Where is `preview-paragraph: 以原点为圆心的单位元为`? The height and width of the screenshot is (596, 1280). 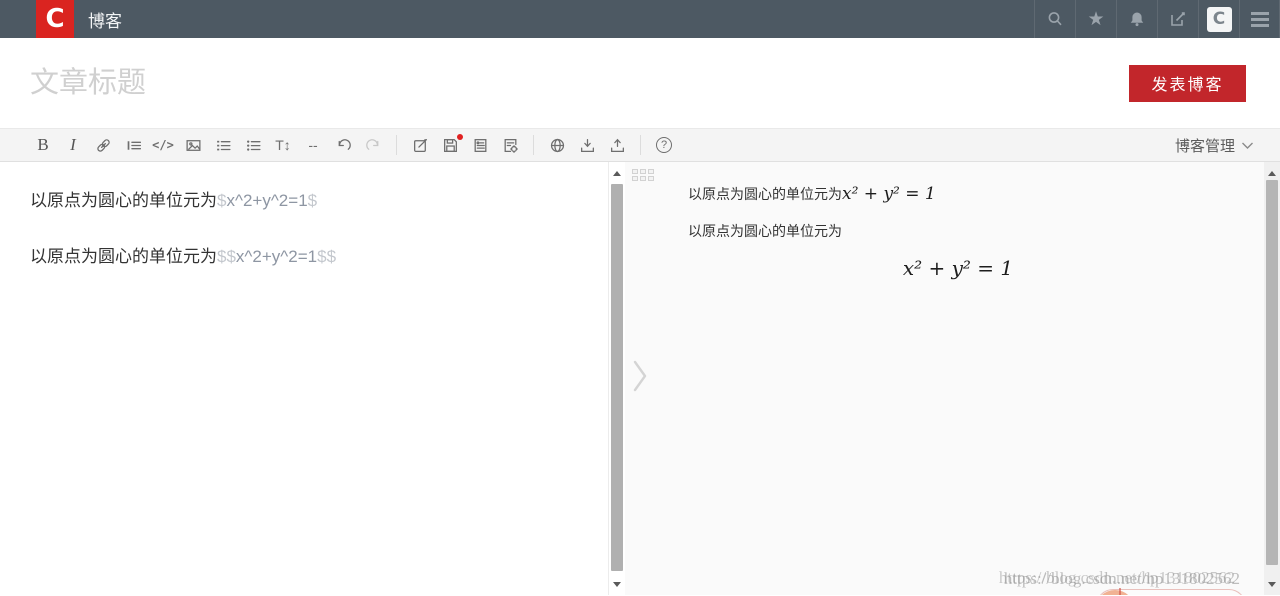 preview-paragraph: 以原点为圆心的单位元为 is located at coordinates (958, 231).